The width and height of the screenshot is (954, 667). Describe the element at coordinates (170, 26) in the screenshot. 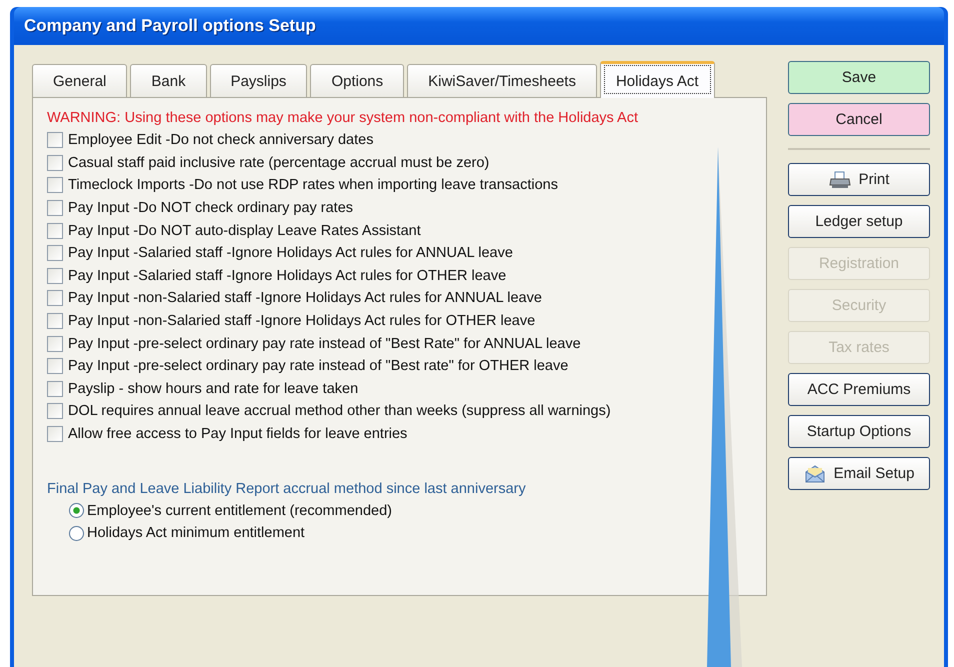

I see `window-title: Company and Payroll options Setup` at that location.